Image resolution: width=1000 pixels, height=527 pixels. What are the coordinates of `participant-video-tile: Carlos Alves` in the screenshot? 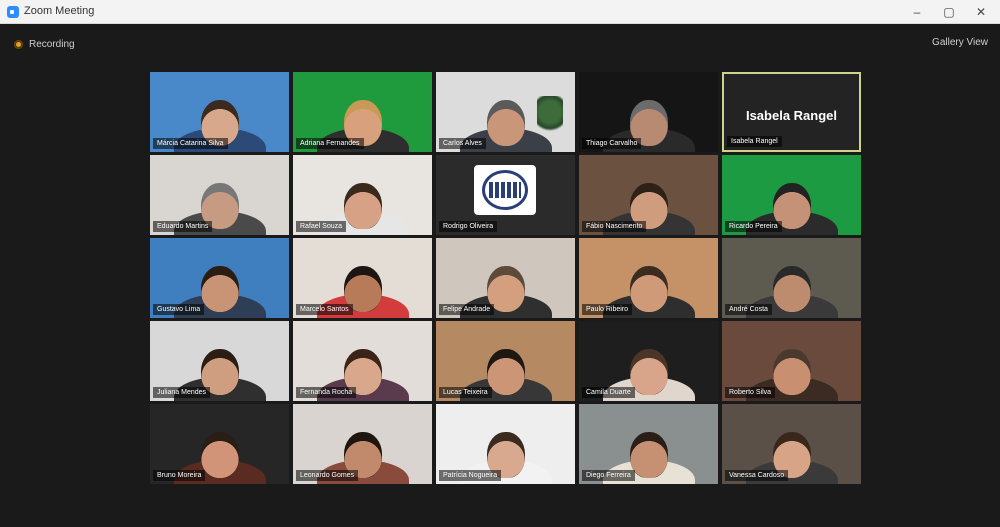 It's located at (505, 112).